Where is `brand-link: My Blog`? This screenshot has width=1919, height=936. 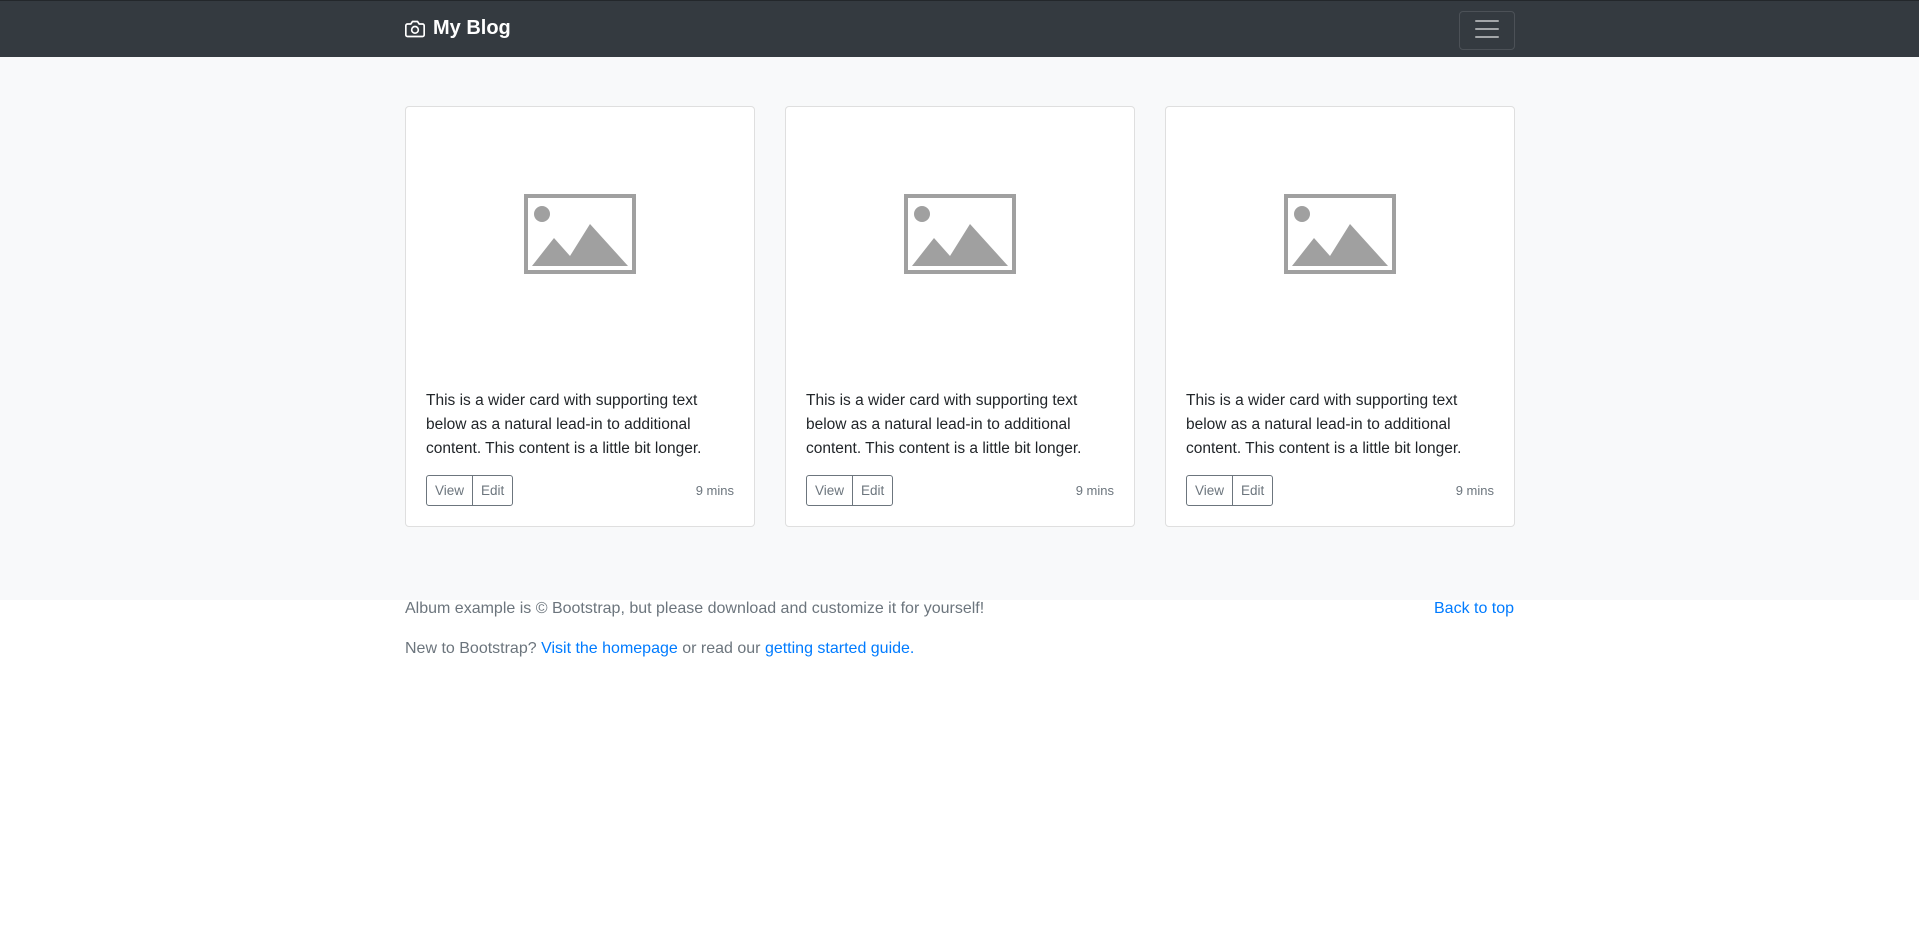 brand-link: My Blog is located at coordinates (458, 28).